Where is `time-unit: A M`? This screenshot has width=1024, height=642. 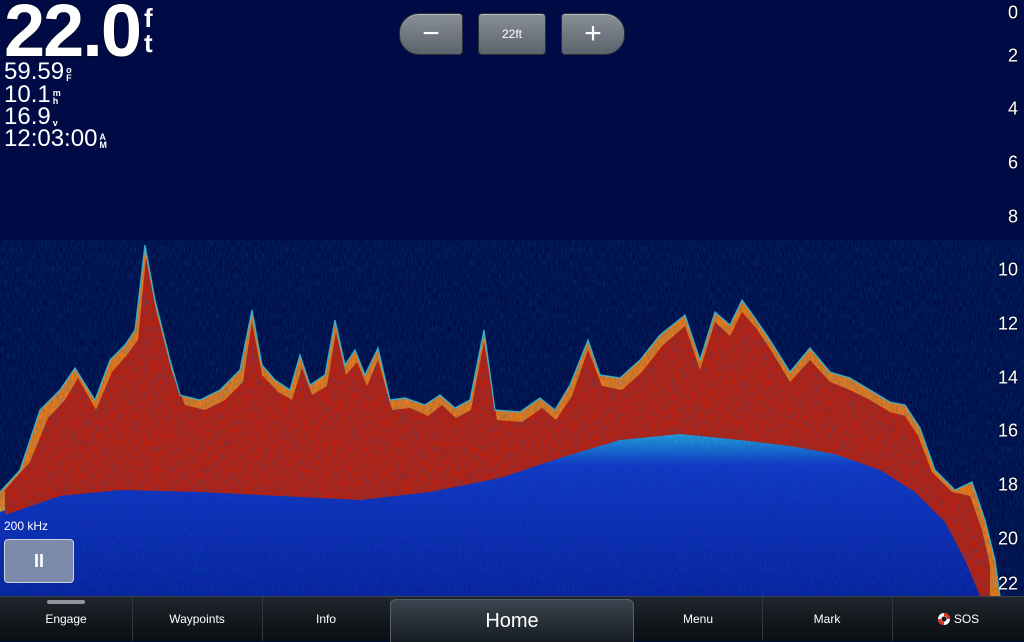
time-unit: A M is located at coordinates (103, 142).